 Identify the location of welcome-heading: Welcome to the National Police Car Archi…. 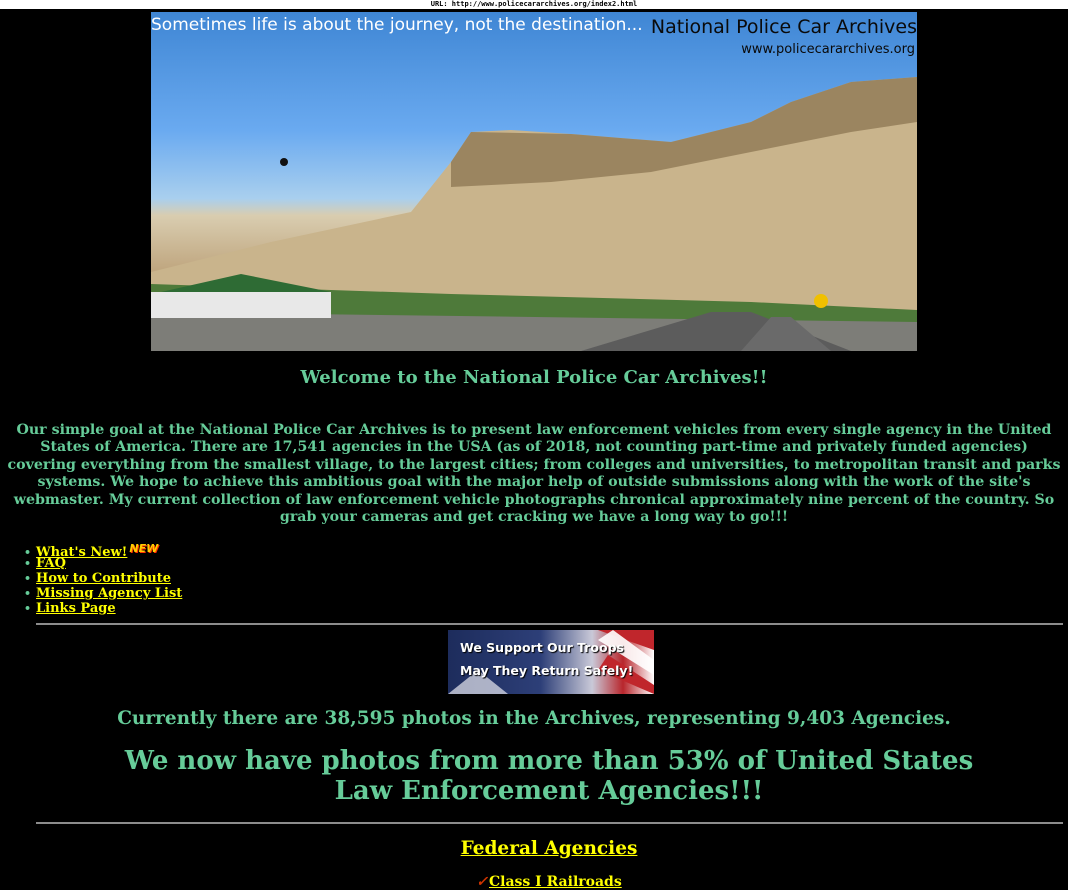
(534, 377).